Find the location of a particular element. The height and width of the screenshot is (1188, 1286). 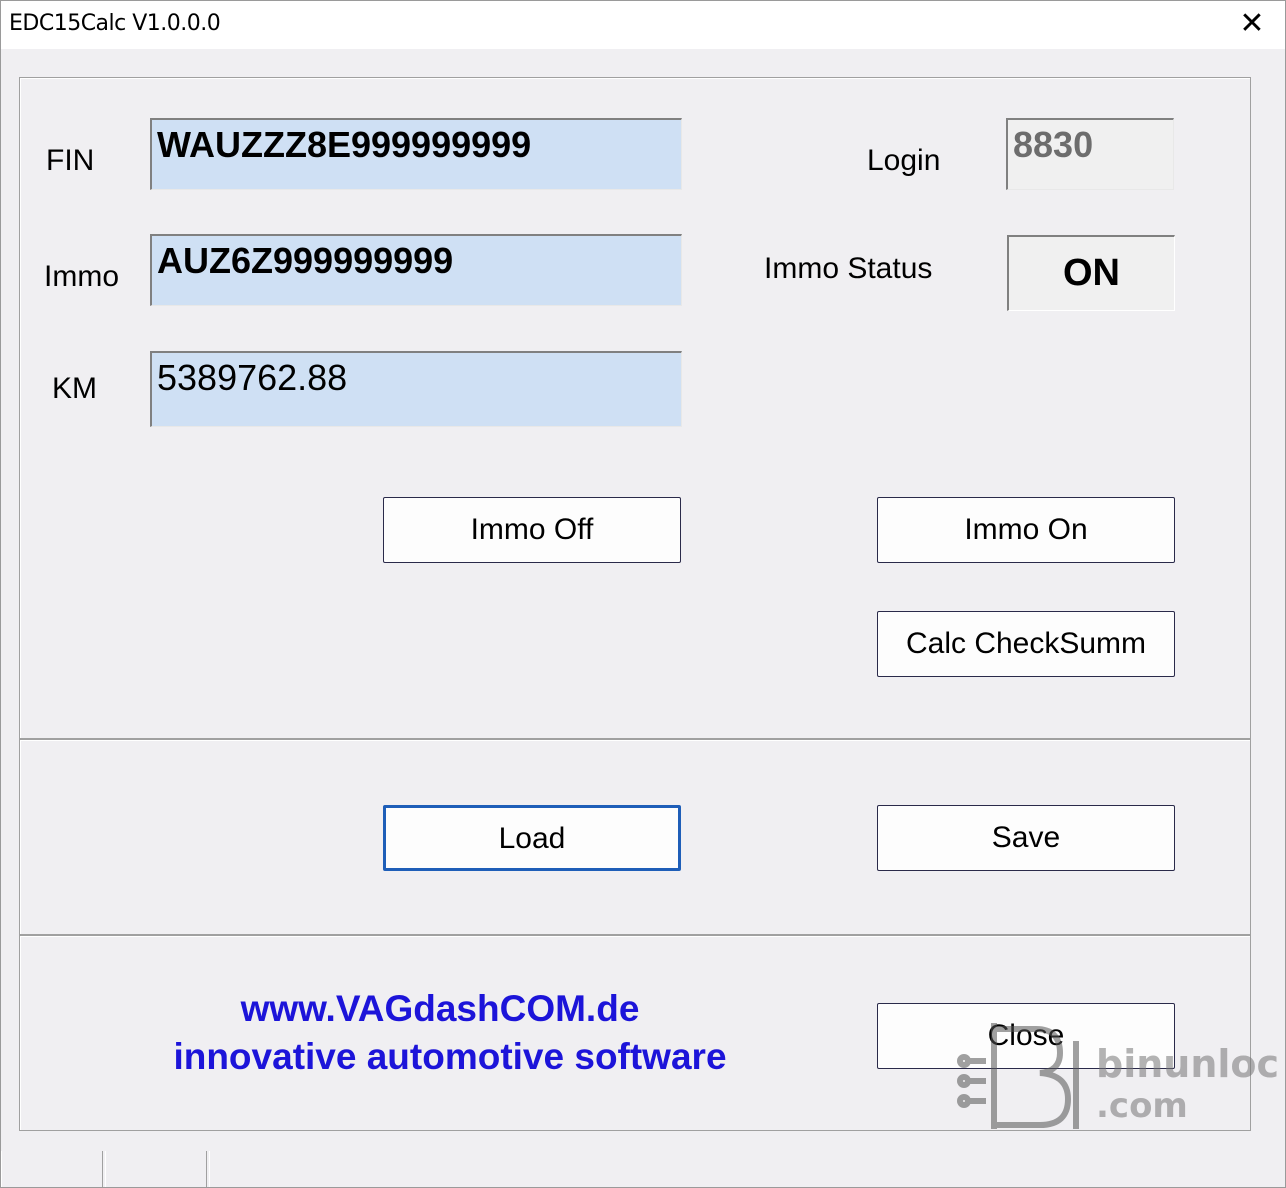

status-bar is located at coordinates (643, 1169).